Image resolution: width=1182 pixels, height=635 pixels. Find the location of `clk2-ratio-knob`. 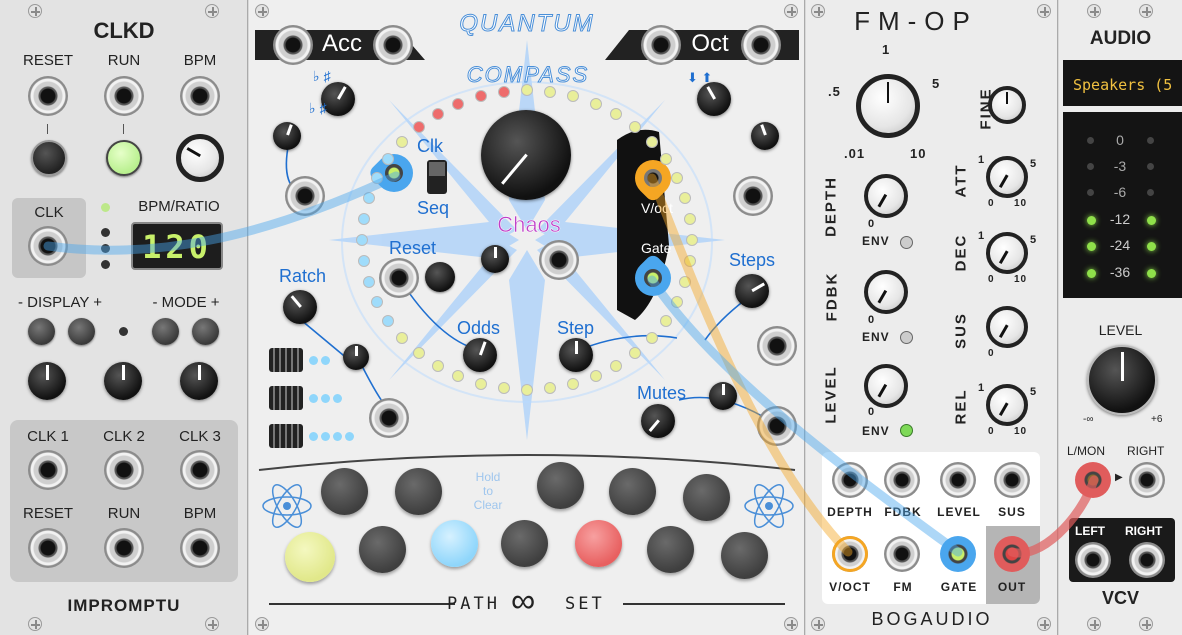

clk2-ratio-knob is located at coordinates (123, 381).